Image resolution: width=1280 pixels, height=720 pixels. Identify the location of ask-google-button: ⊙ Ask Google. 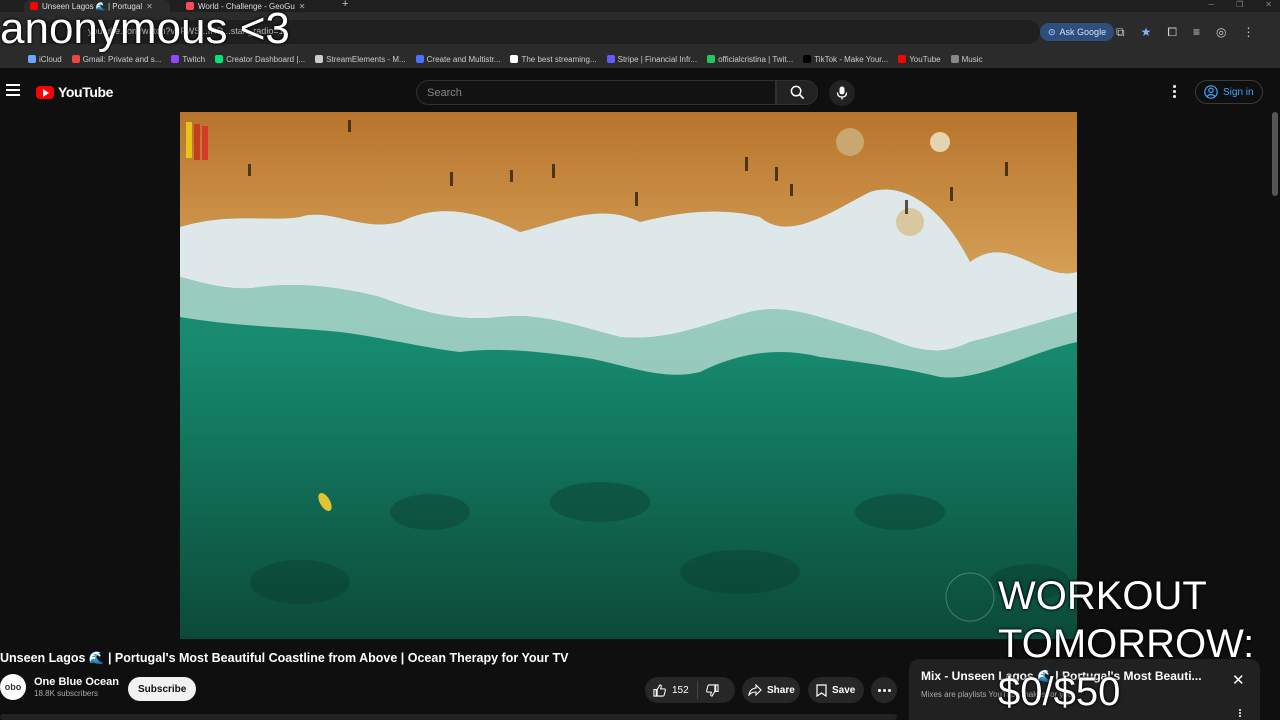
(1077, 32).